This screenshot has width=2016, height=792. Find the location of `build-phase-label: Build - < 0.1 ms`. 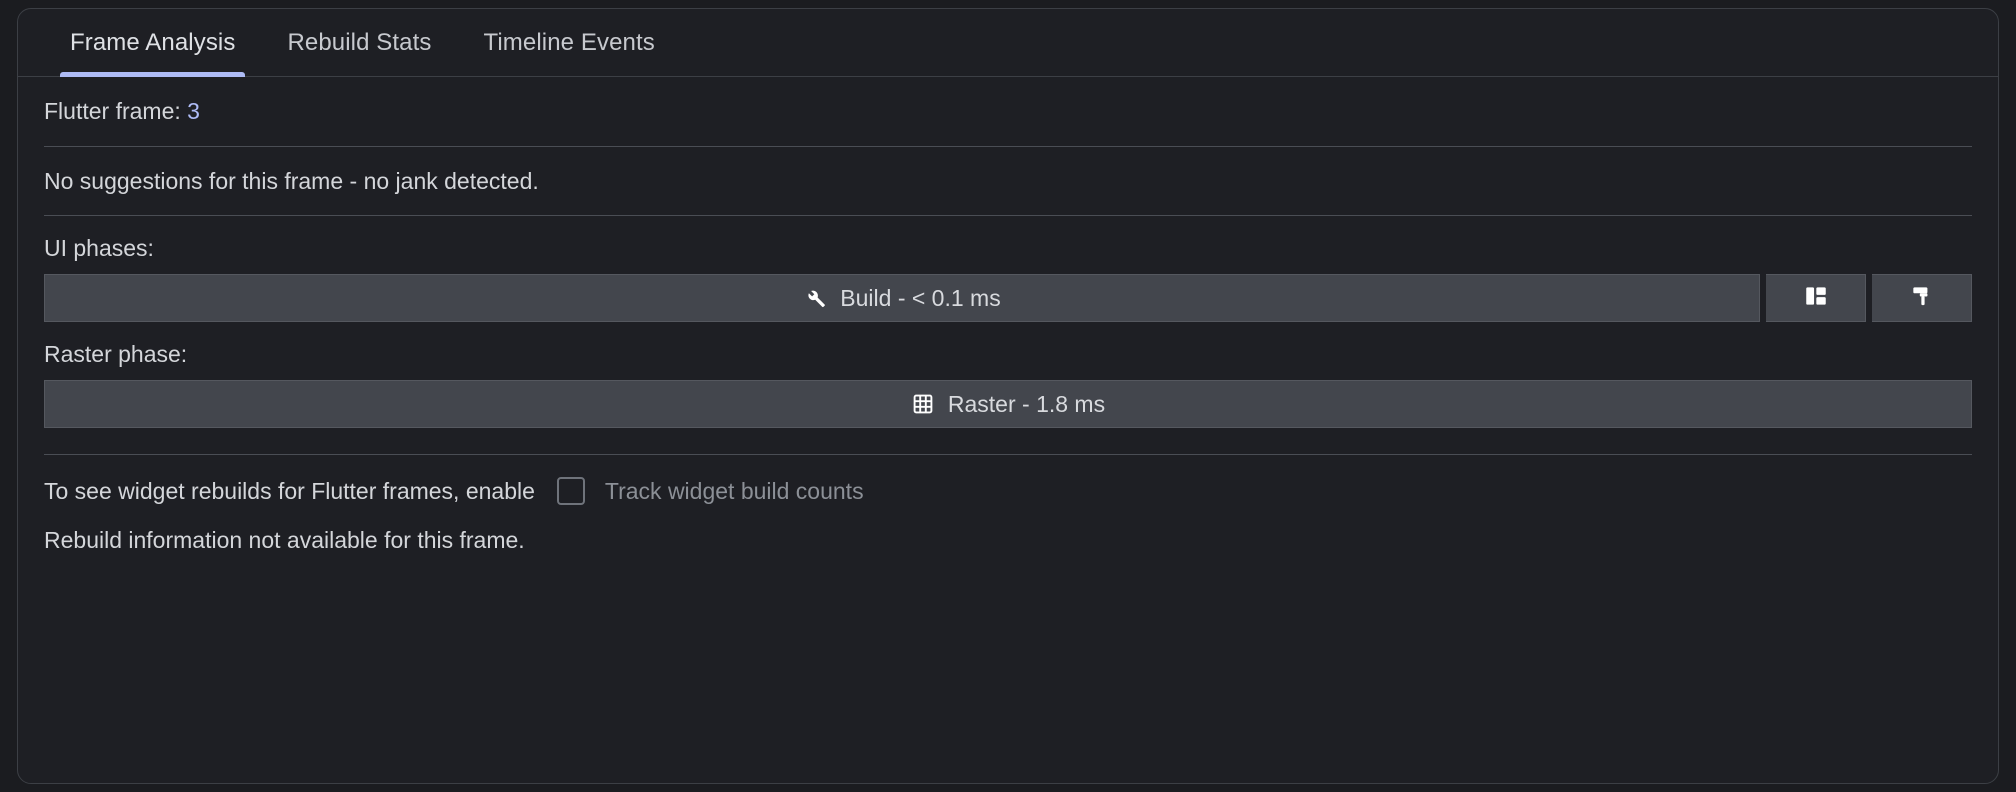

build-phase-label: Build - < 0.1 ms is located at coordinates (920, 297).